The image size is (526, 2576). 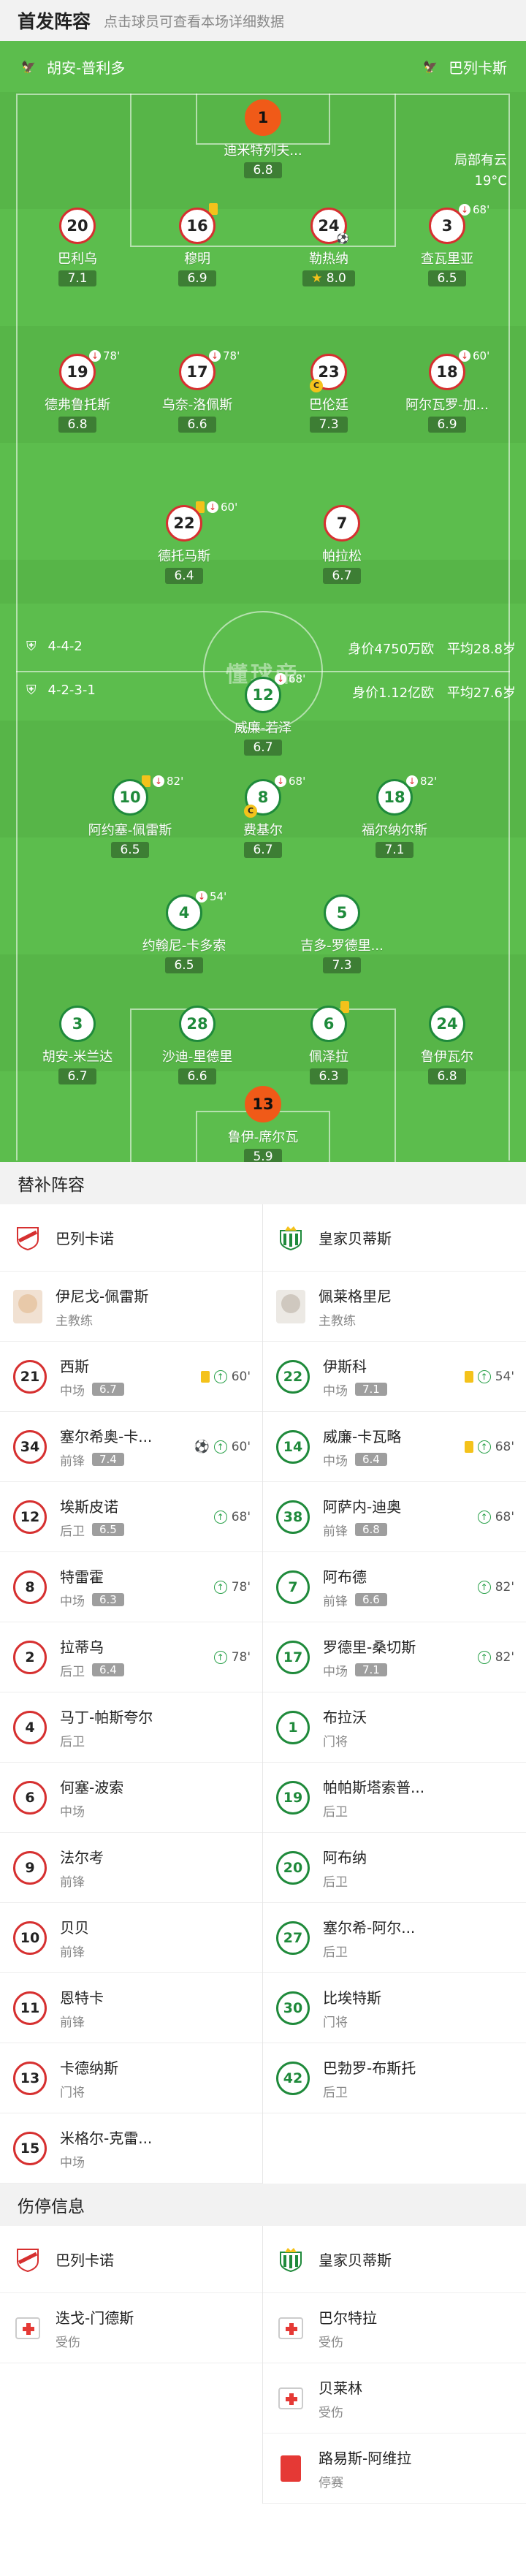 I want to click on sub-player-position: 门将, so click(x=335, y=1742).